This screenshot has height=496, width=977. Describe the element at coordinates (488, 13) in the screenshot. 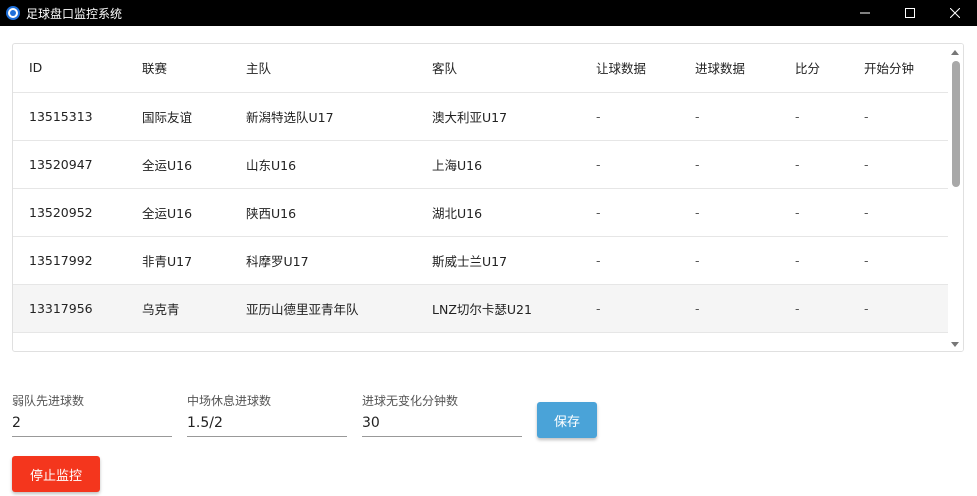

I see `title-bar: 足球盘口监控系统` at that location.